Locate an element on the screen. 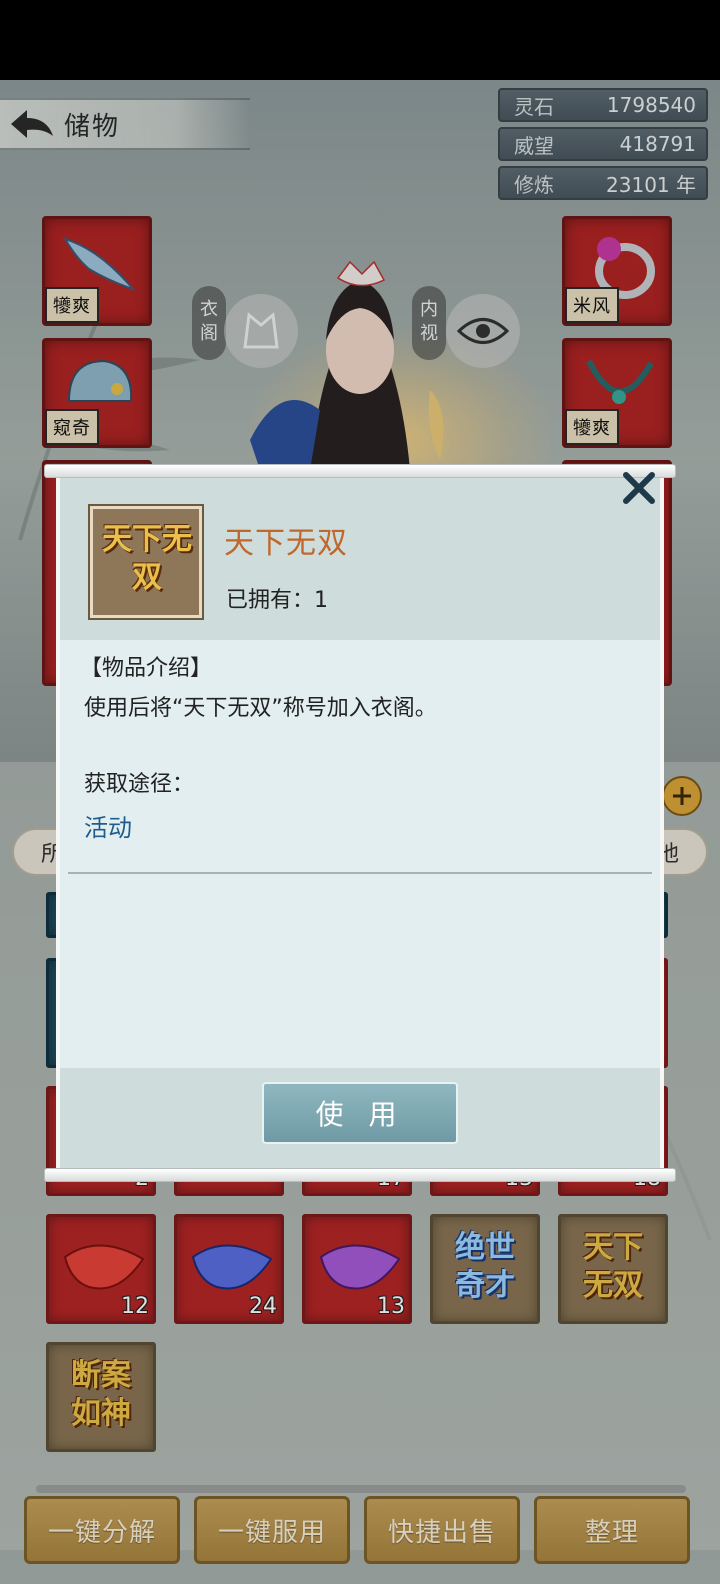 Image resolution: width=720 pixels, height=1584 pixels. source-heading: 获取途径： is located at coordinates (139, 784).